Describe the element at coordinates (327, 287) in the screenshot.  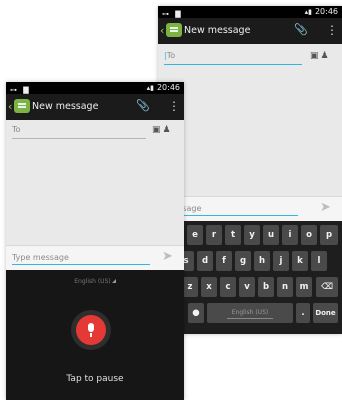
I see `backspace-key: ⌫` at that location.